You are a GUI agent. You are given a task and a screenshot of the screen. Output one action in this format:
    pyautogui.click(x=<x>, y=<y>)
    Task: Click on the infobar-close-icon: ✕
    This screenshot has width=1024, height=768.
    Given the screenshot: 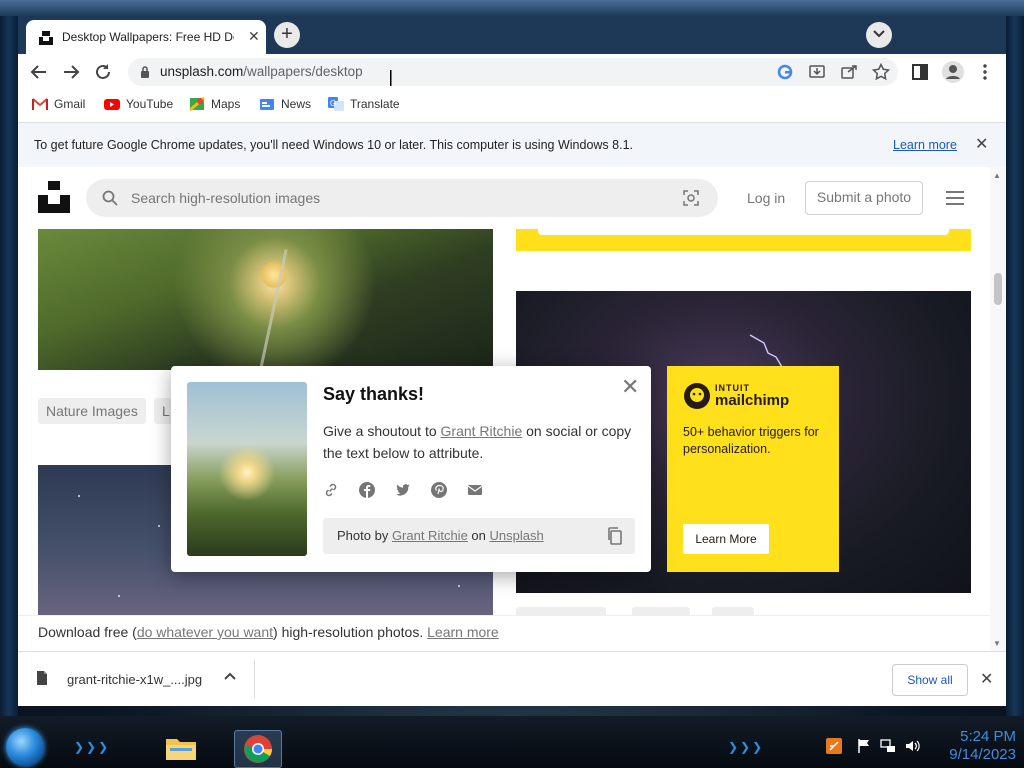 What is the action you would take?
    pyautogui.click(x=981, y=144)
    